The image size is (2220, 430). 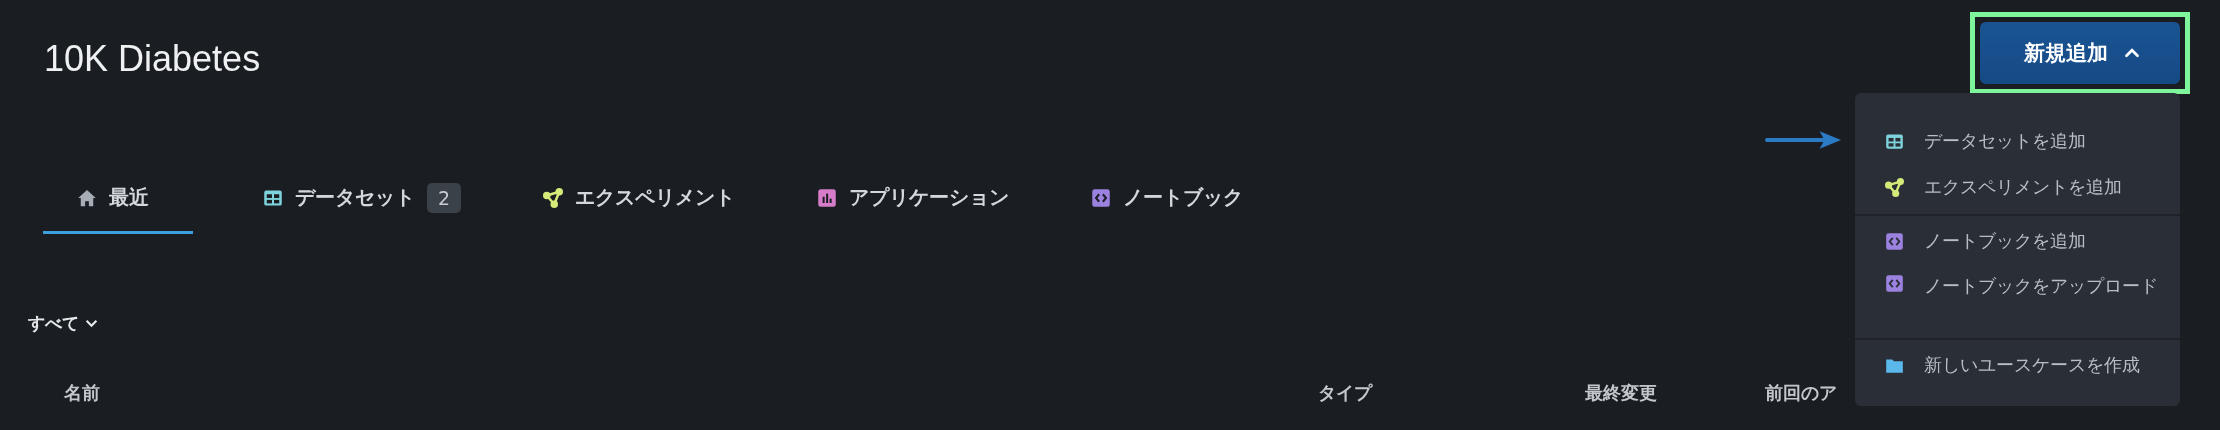 I want to click on column-header: タイプ, so click(x=1345, y=393).